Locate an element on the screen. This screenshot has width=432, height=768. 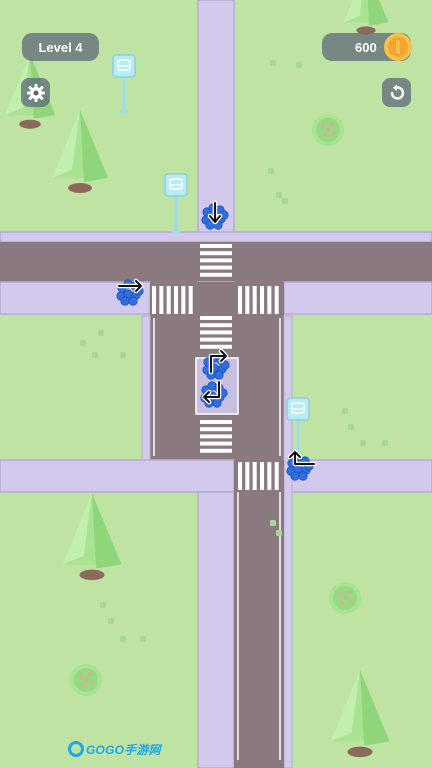
coin-icon is located at coordinates (398, 47).